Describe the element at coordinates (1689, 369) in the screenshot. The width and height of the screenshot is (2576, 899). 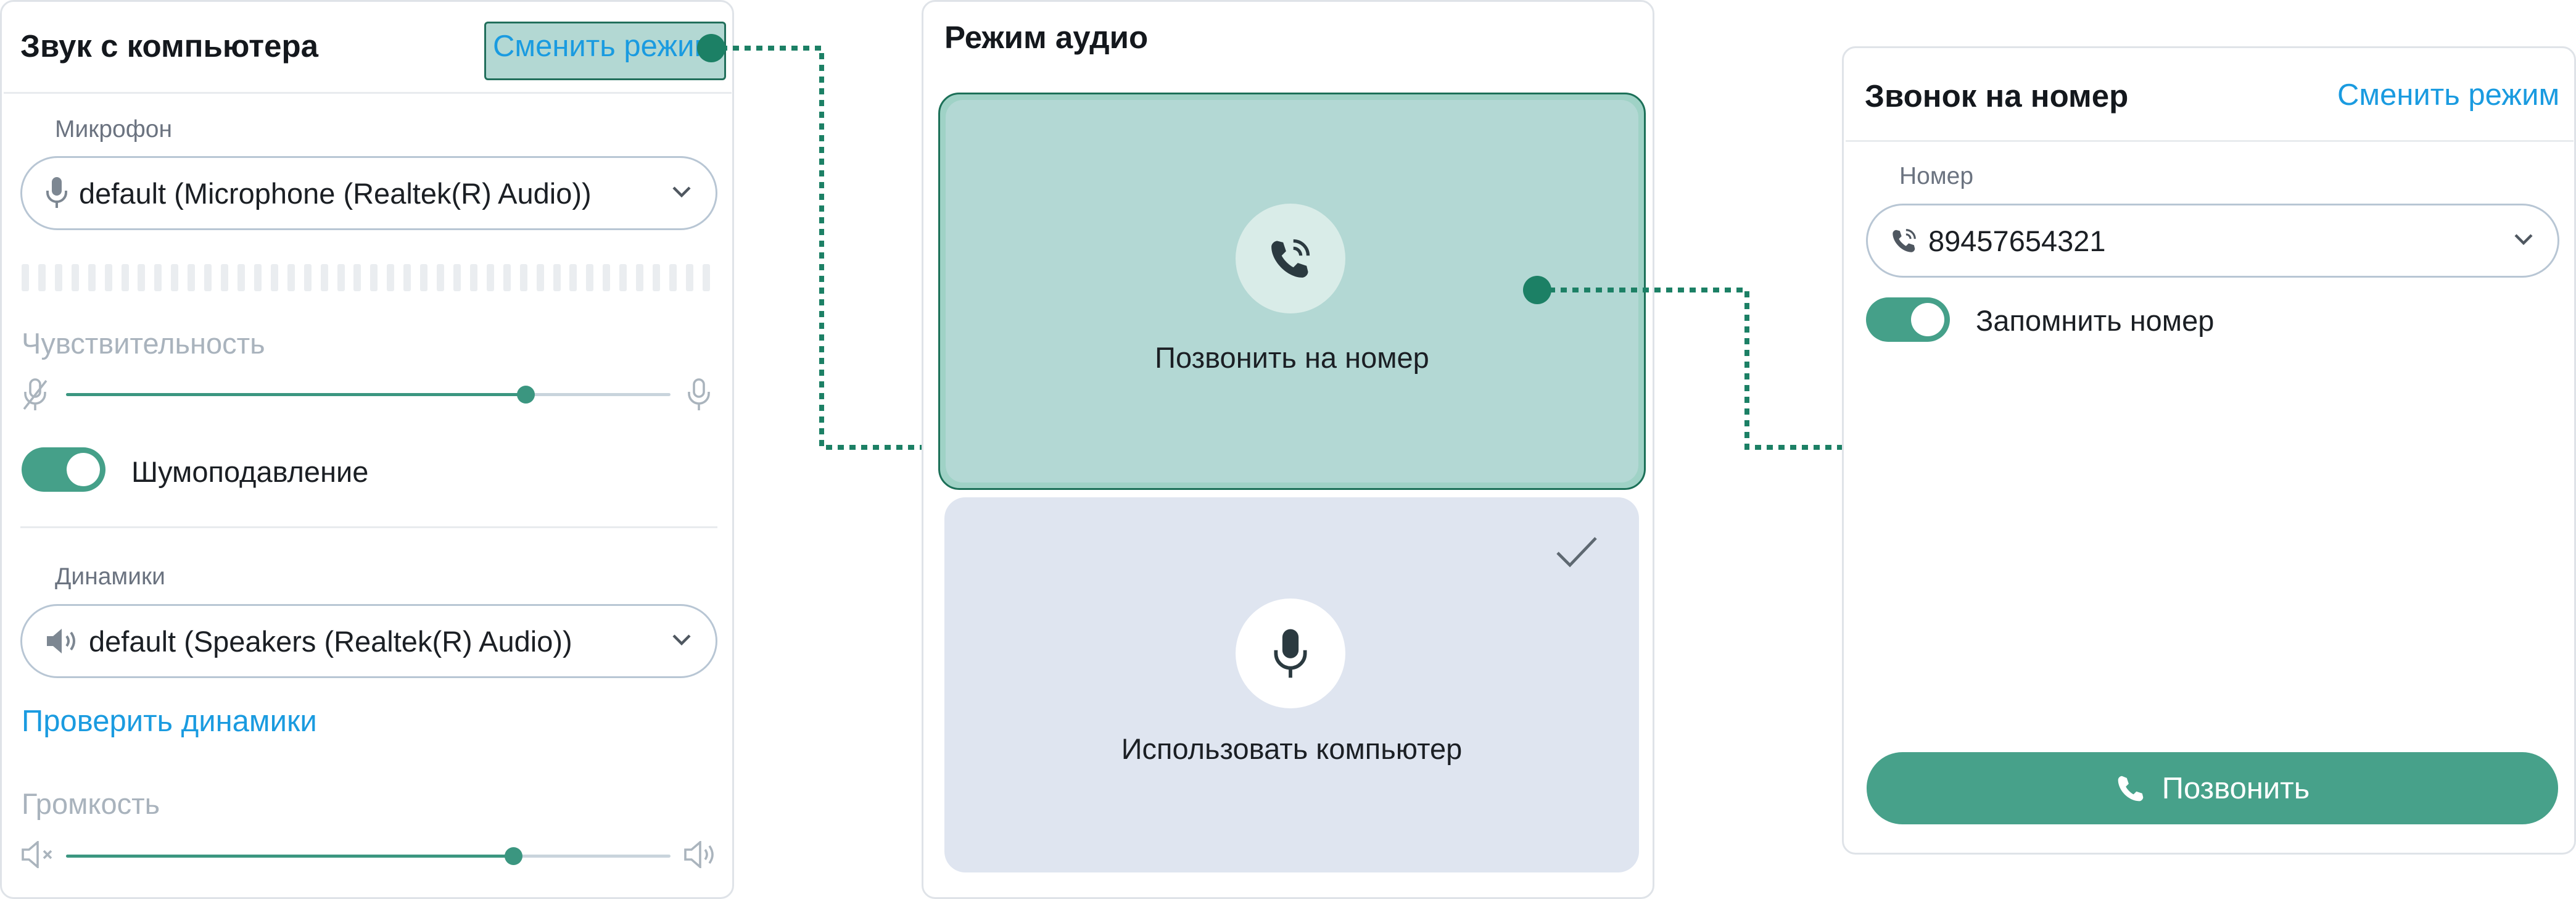
I see `connector-right` at that location.